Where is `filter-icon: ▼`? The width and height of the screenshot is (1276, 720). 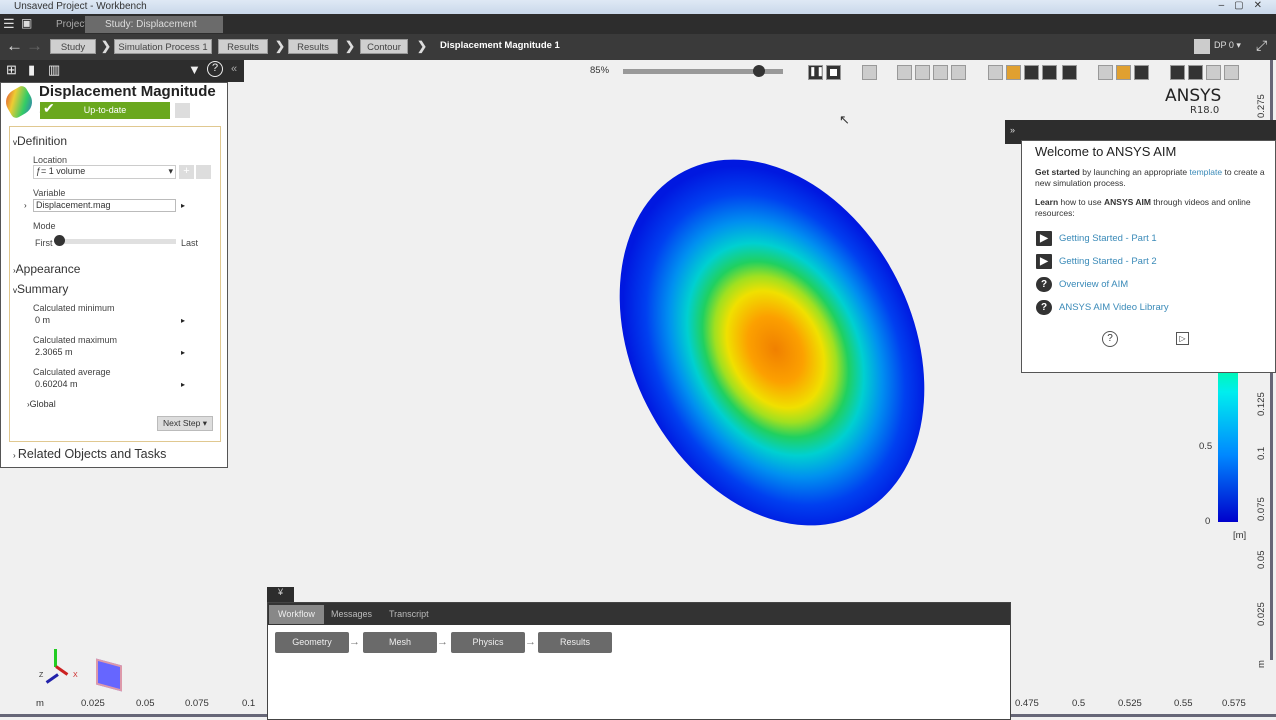 filter-icon: ▼ is located at coordinates (194, 69).